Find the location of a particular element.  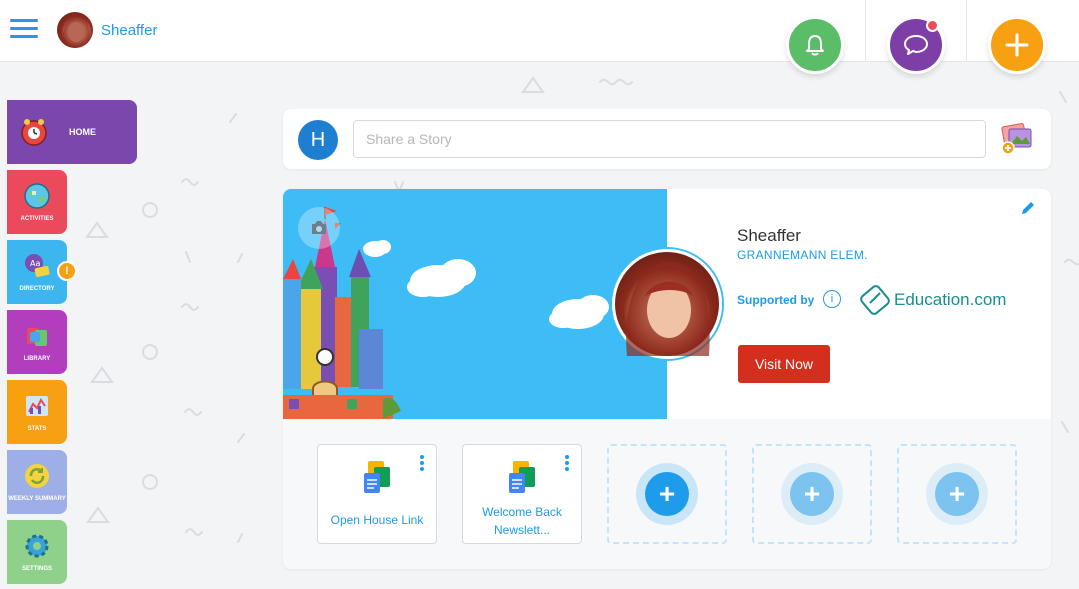

messages-button is located at coordinates (916, 45).